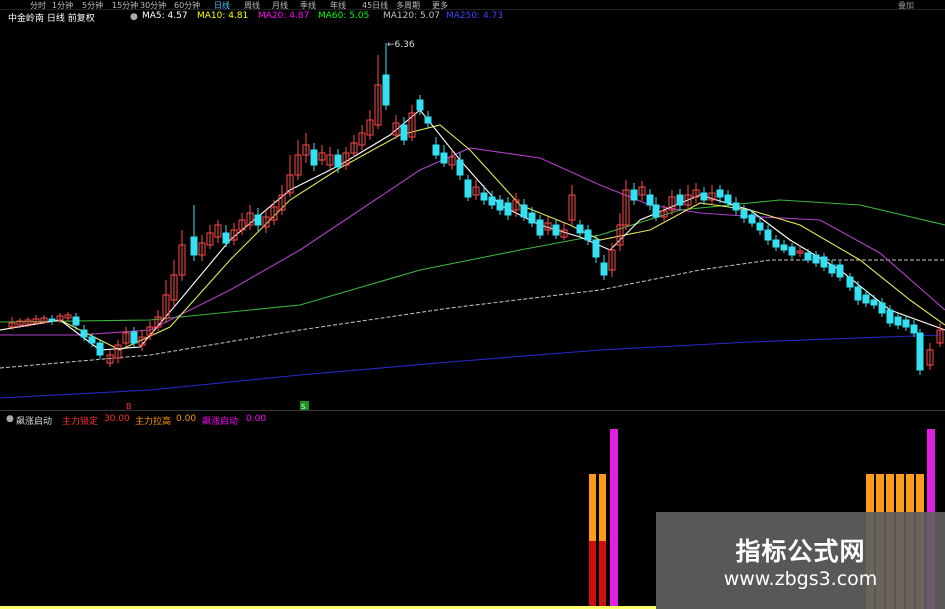 This screenshot has height=609, width=945. Describe the element at coordinates (51, 19) in the screenshot. I see `stock-title: 中金岭南 日线 前复权` at that location.